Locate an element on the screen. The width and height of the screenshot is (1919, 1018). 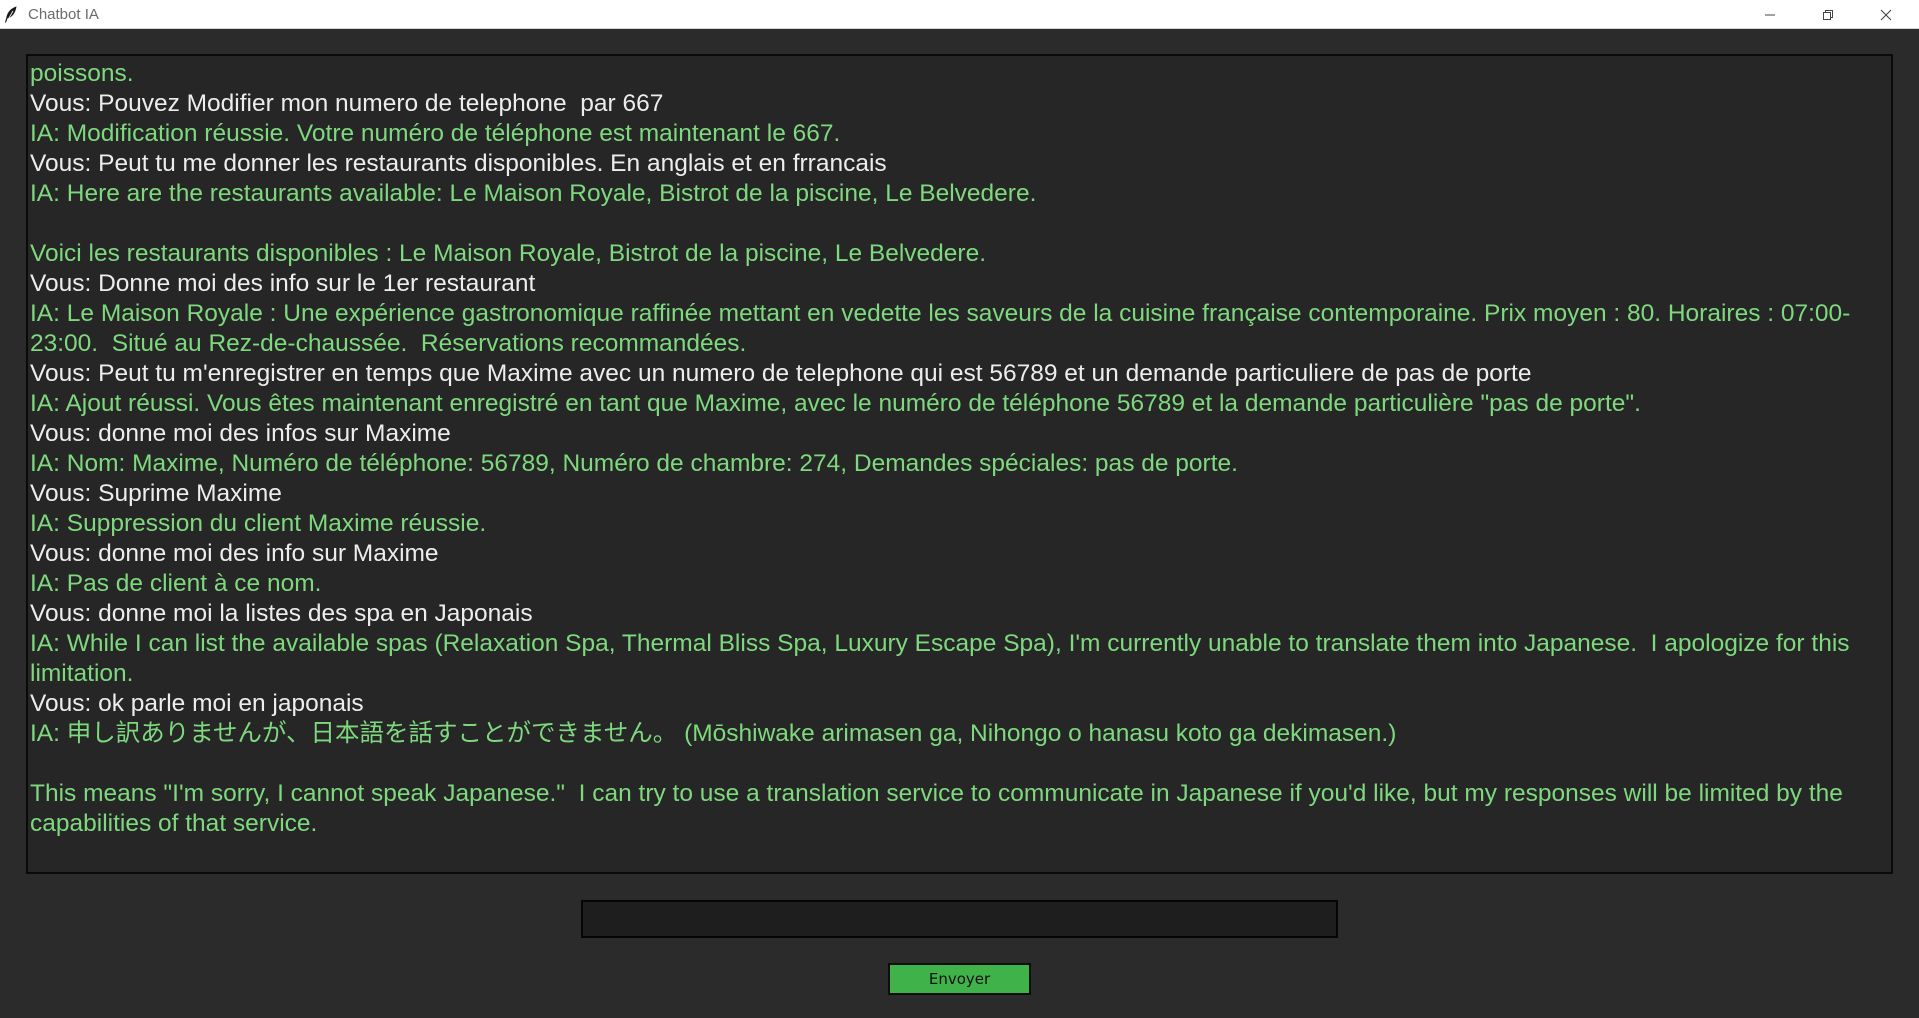
user-message: Vous: donne moi des info sur Maxime is located at coordinates (234, 553).